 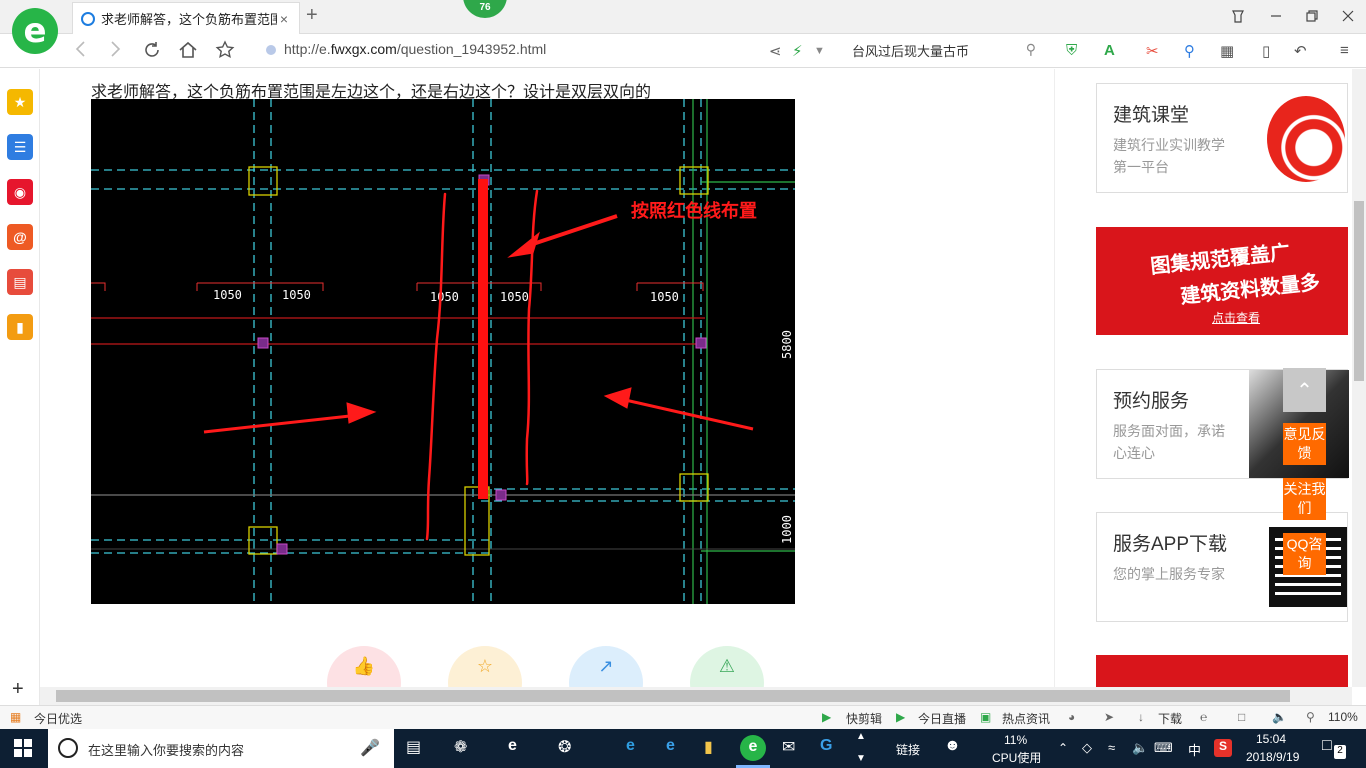 I want to click on windows-start-icon, so click(x=23, y=750).